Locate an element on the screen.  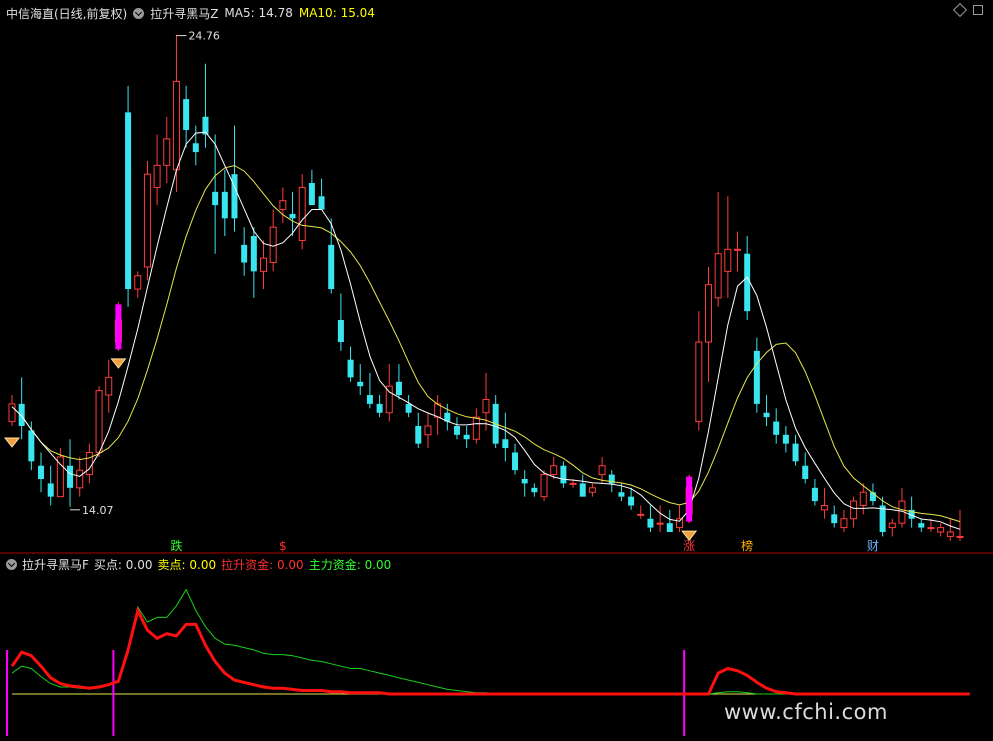
event-label: 榜 is located at coordinates (747, 545).